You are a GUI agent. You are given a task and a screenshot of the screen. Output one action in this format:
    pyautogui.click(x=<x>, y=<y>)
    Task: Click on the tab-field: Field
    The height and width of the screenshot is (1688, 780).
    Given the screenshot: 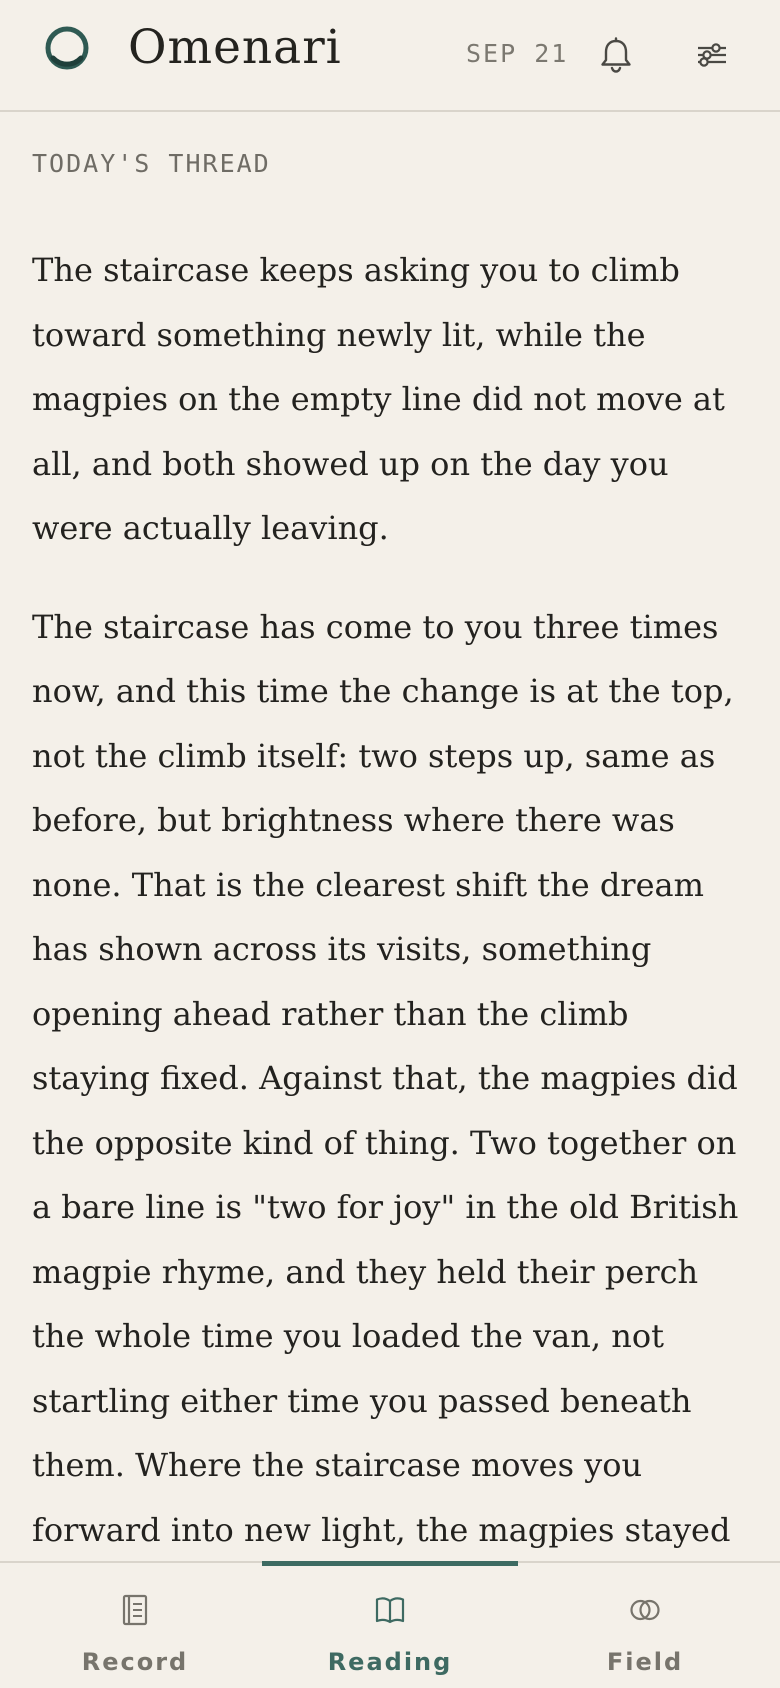 What is the action you would take?
    pyautogui.click(x=645, y=1625)
    